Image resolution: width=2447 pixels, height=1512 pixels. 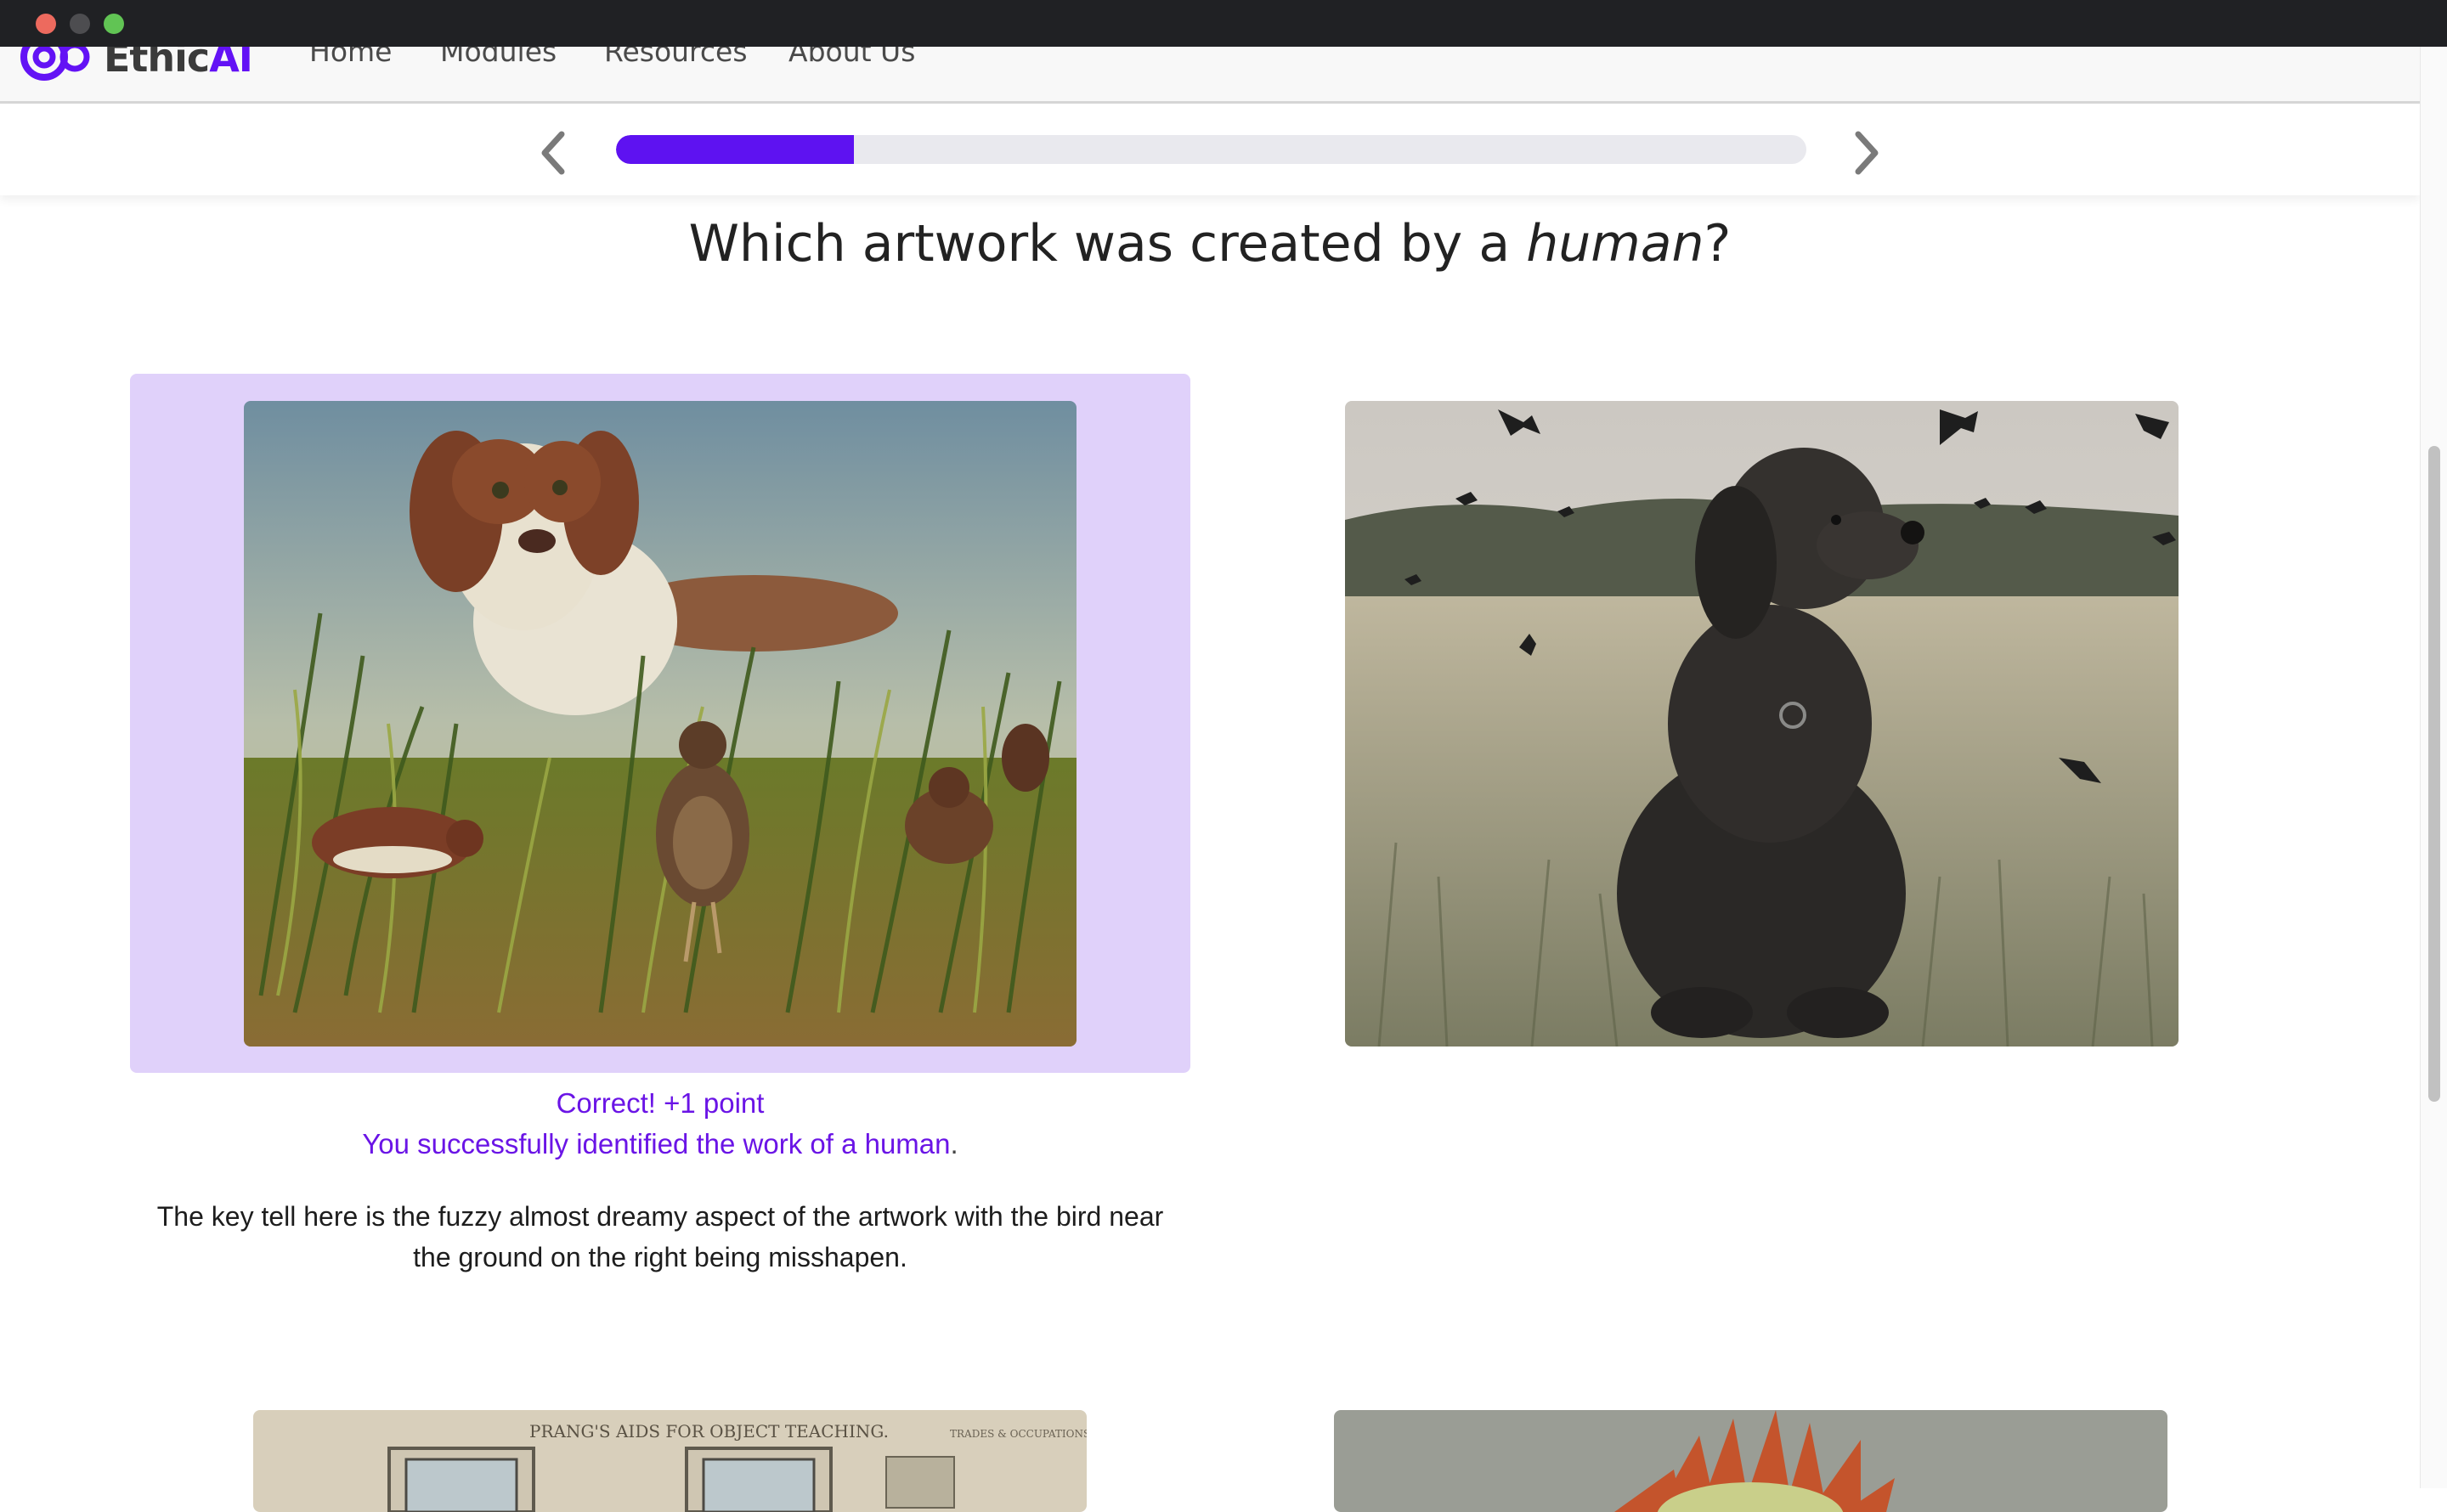 I want to click on minimize-window-button, so click(x=80, y=24).